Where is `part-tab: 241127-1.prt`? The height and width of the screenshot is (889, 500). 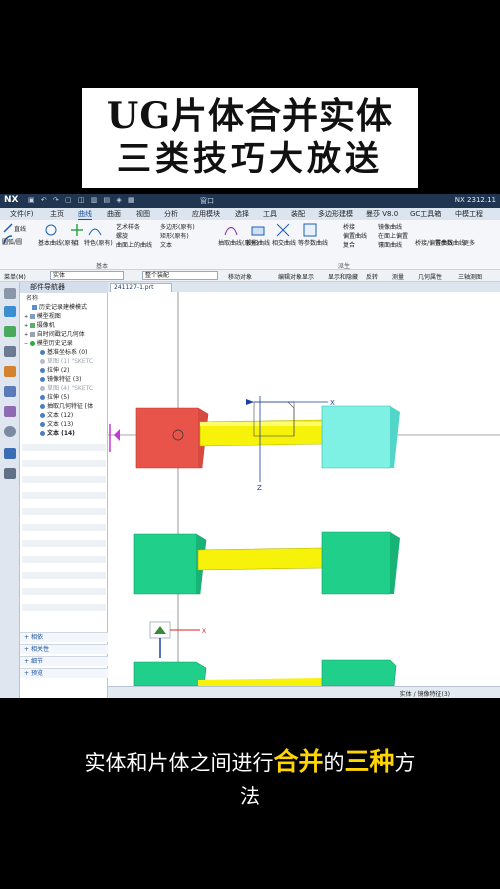 part-tab: 241127-1.prt is located at coordinates (141, 287).